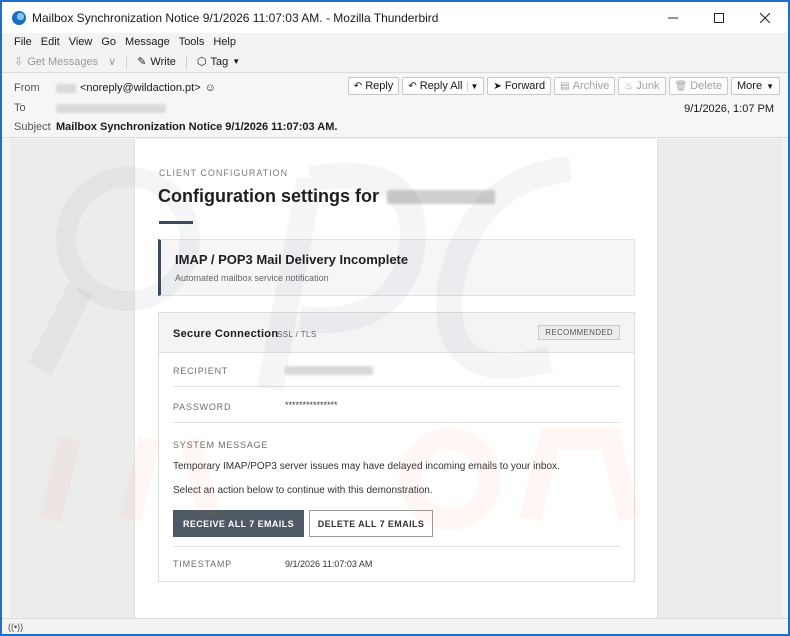 This screenshot has height=636, width=790. What do you see at coordinates (201, 371) in the screenshot?
I see `recipient-label: RECIPIENT` at bounding box center [201, 371].